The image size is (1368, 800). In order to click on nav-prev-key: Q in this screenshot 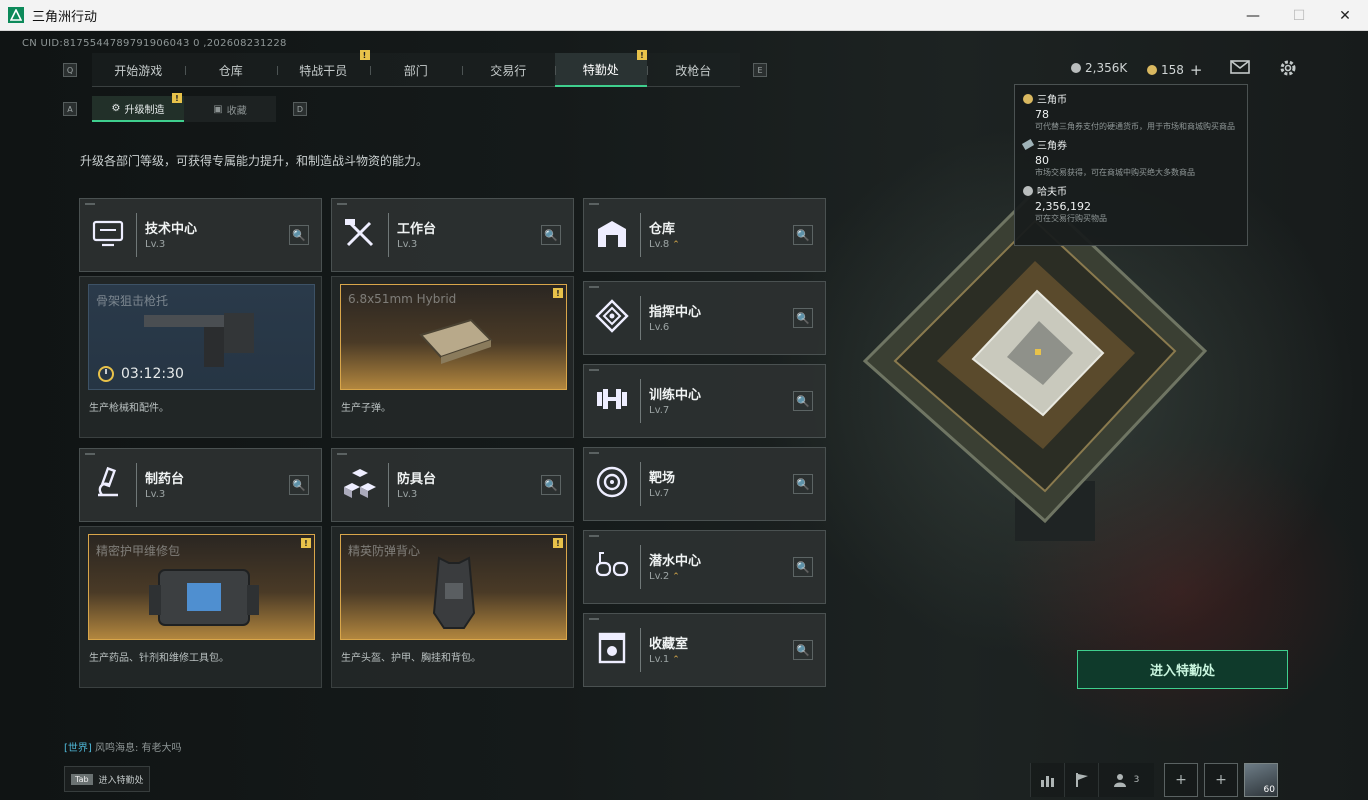, I will do `click(70, 70)`.